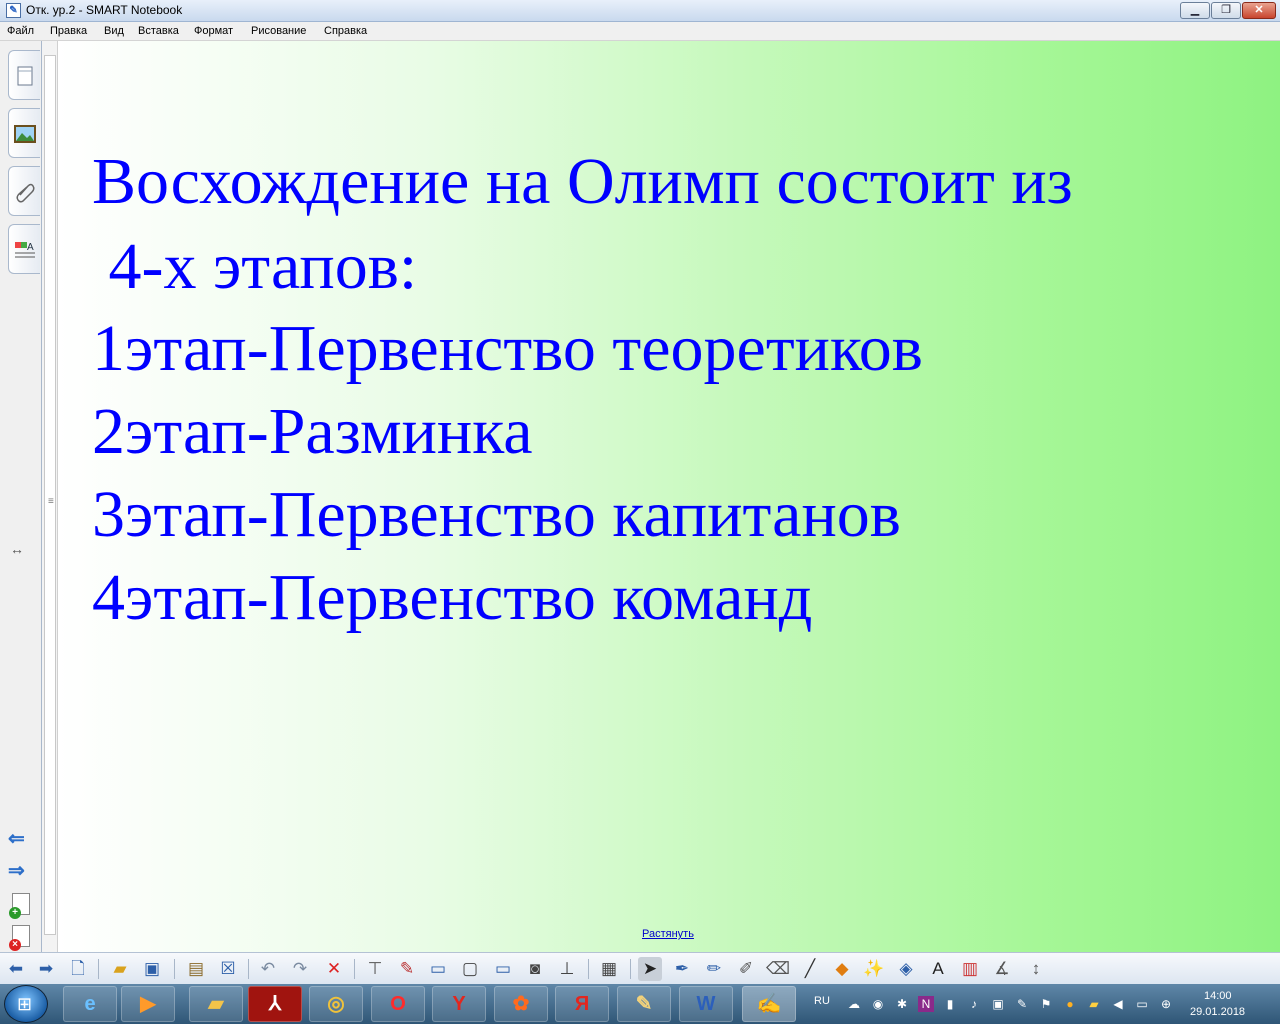 Image resolution: width=1280 pixels, height=1024 pixels. I want to click on fill-icon: ◈, so click(906, 969).